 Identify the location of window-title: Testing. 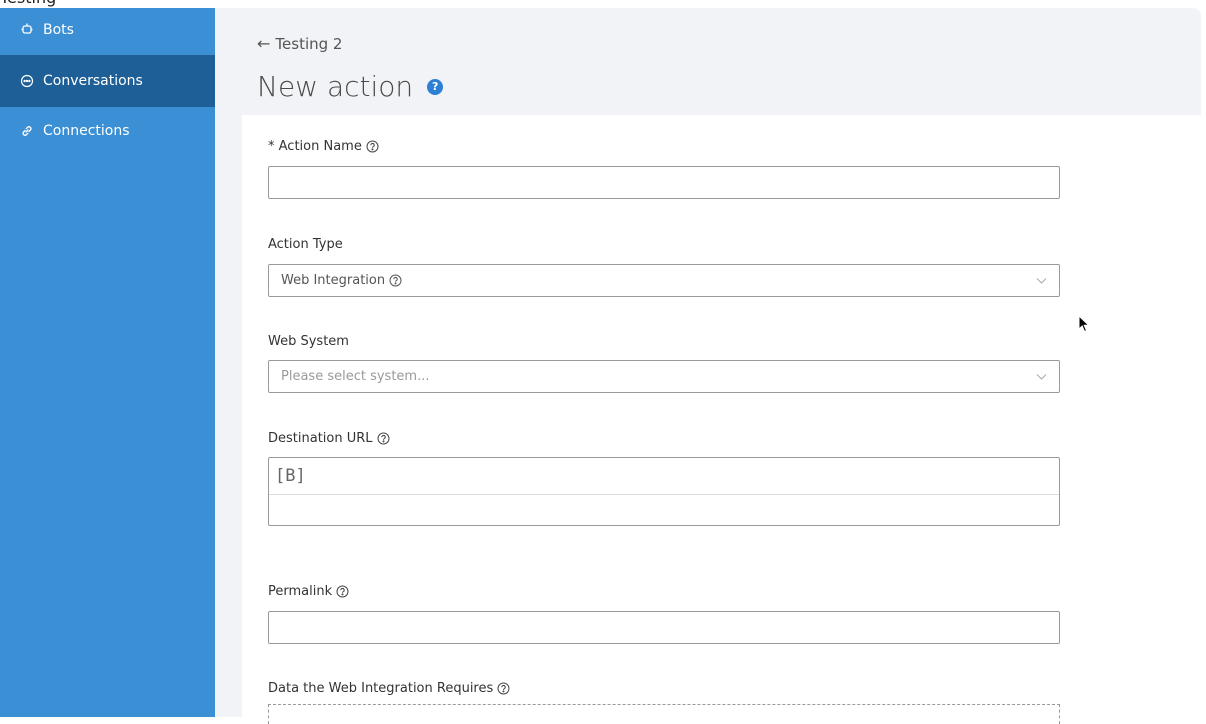
(28, 4).